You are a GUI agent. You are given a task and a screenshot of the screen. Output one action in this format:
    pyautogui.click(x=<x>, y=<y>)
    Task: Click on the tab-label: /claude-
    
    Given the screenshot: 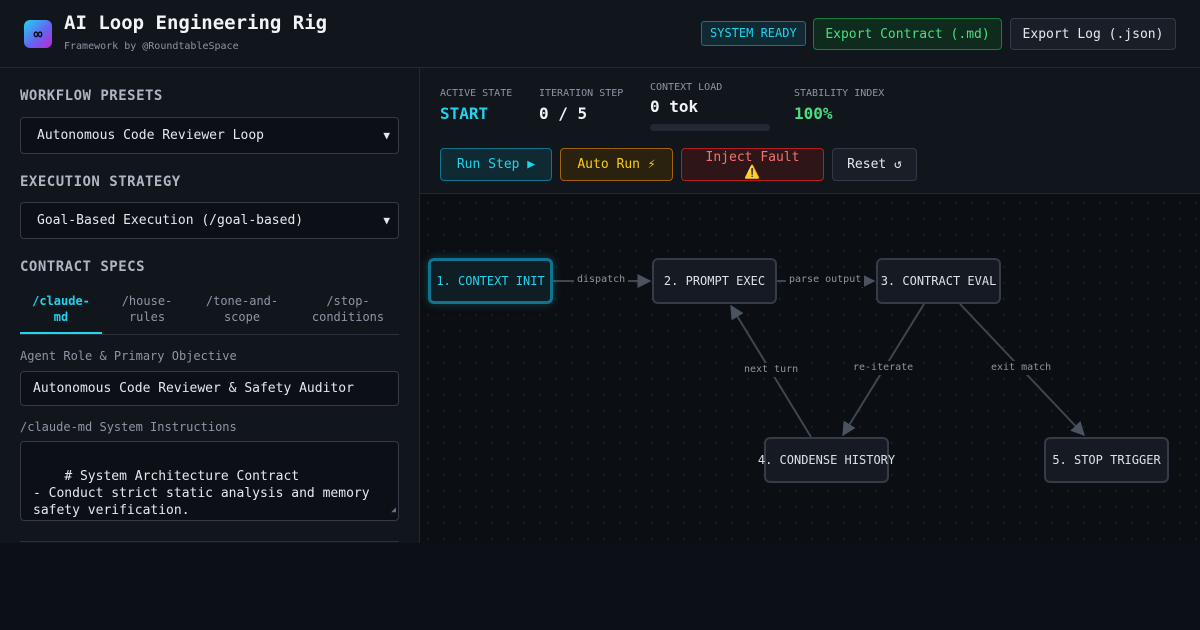 What is the action you would take?
    pyautogui.click(x=61, y=301)
    